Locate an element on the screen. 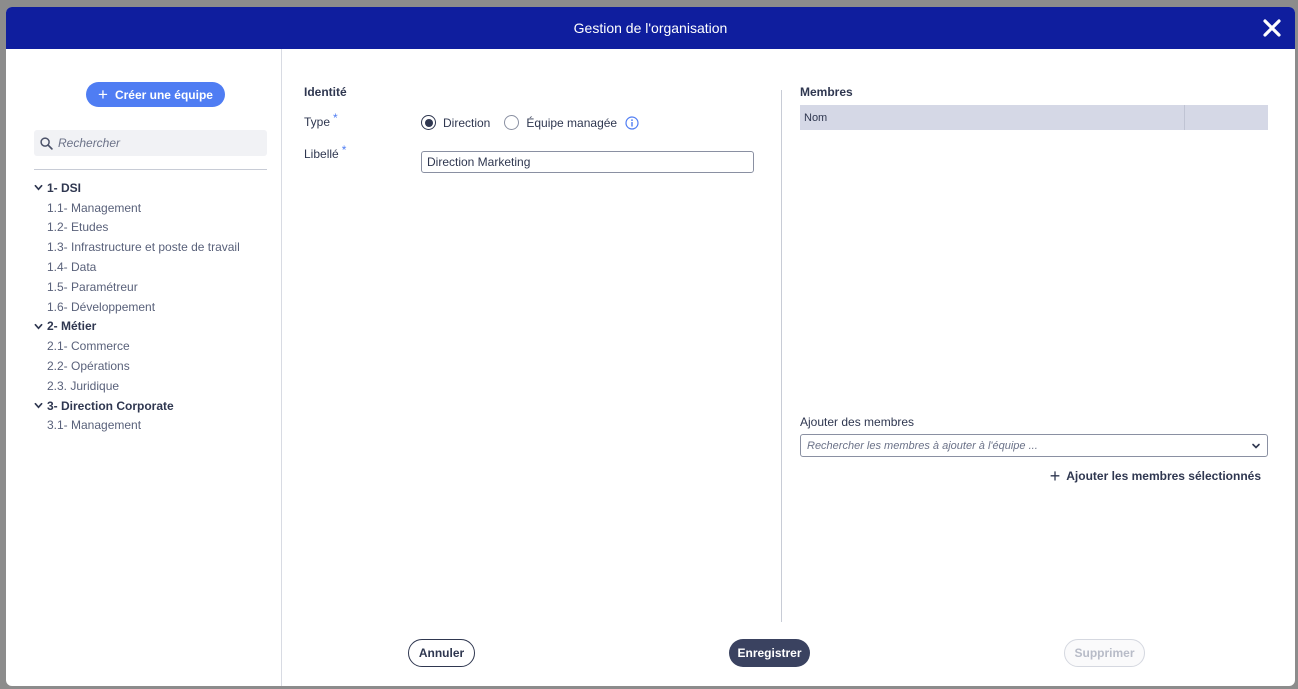 This screenshot has height=689, width=1298. cancel-button: Annuler is located at coordinates (441, 653).